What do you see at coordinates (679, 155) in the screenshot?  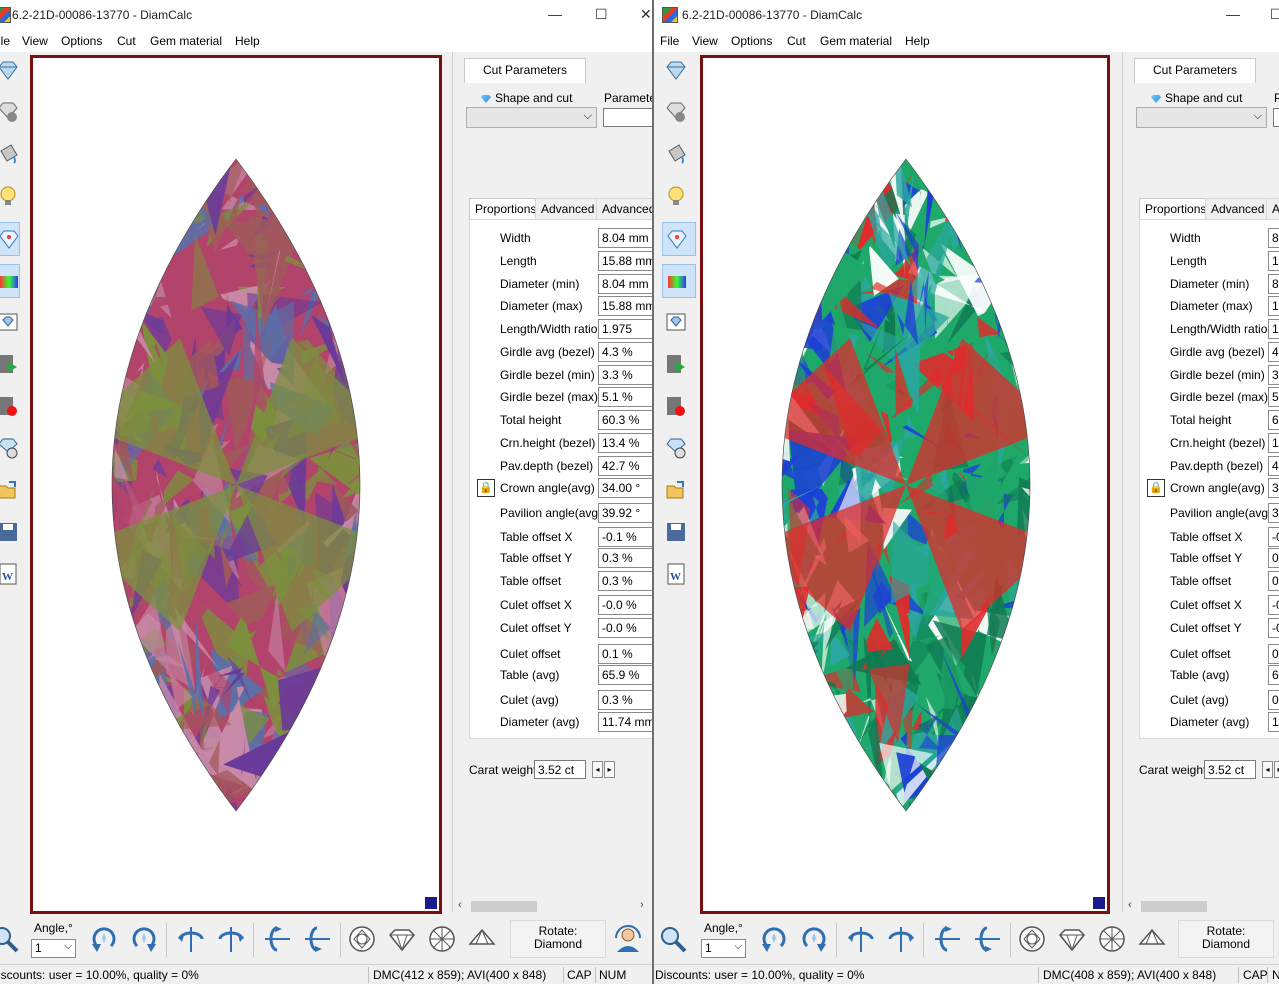 I see `paint-tool` at bounding box center [679, 155].